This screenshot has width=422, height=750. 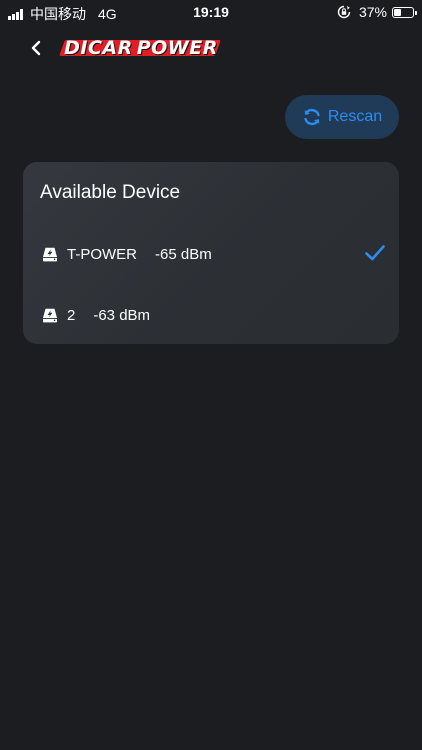 What do you see at coordinates (355, 116) in the screenshot?
I see `rescan-label: Rescan` at bounding box center [355, 116].